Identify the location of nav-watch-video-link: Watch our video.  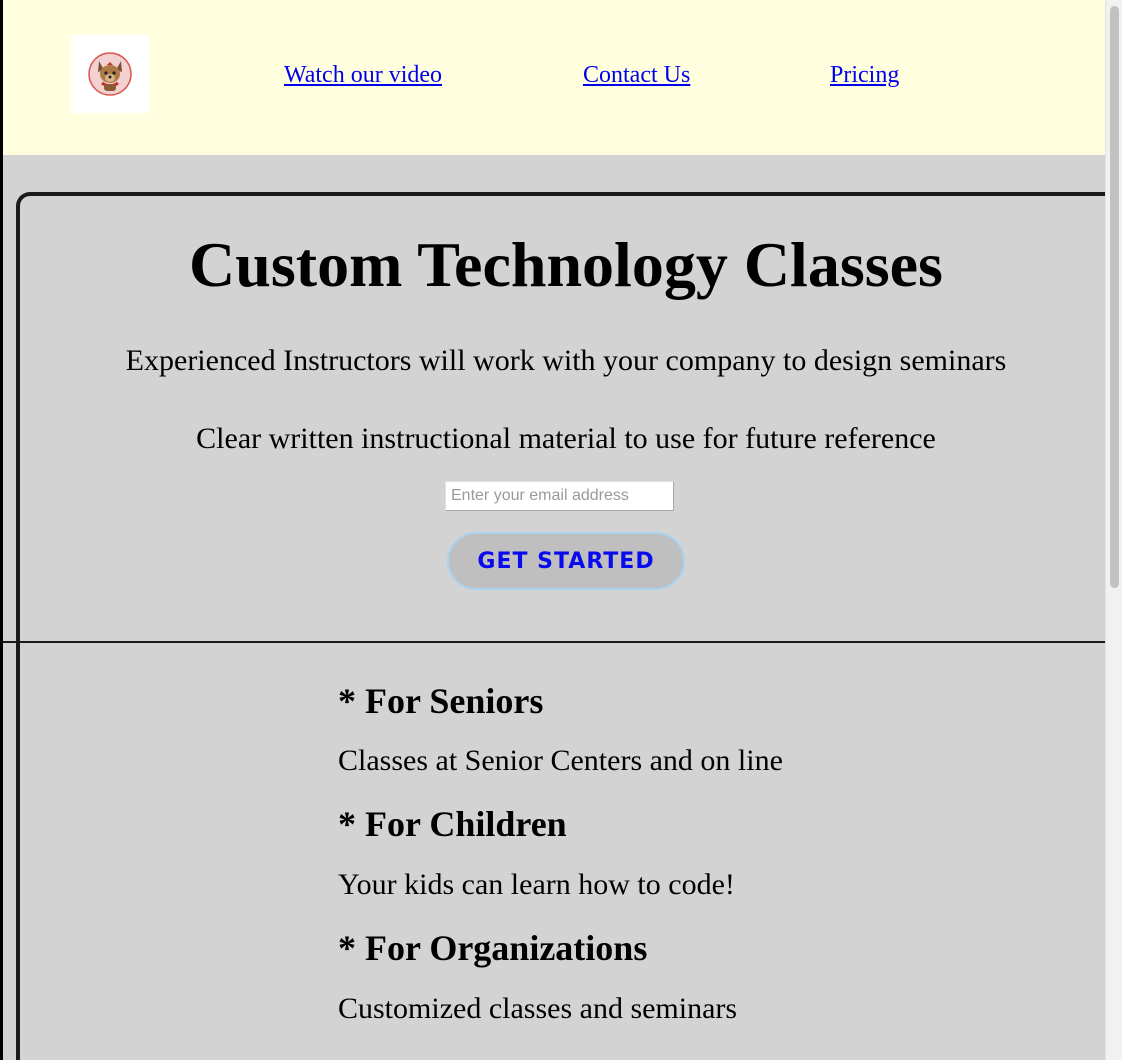
(363, 75).